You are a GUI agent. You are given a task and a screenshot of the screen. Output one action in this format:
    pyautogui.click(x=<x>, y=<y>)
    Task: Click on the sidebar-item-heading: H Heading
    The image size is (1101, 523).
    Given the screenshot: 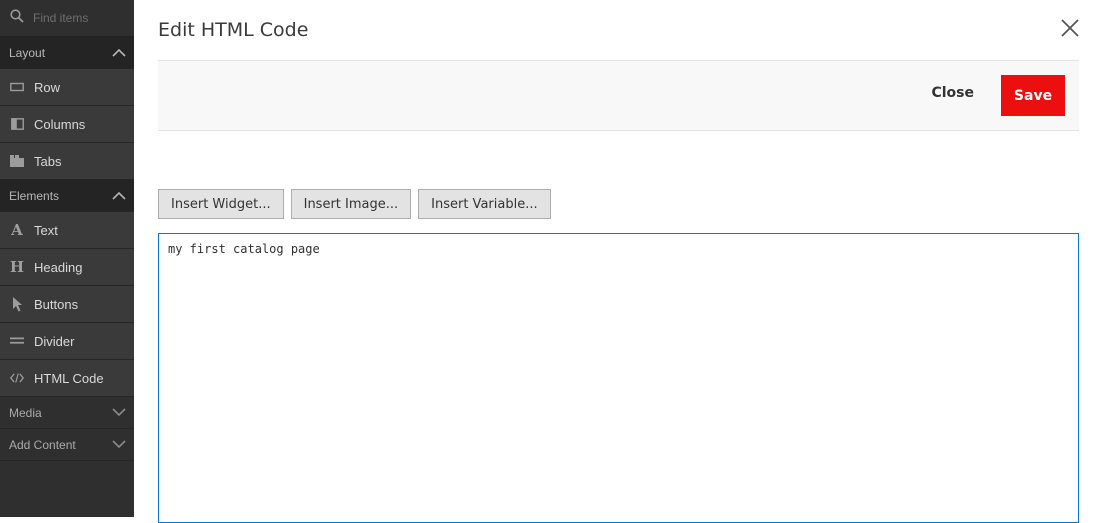 What is the action you would take?
    pyautogui.click(x=67, y=267)
    